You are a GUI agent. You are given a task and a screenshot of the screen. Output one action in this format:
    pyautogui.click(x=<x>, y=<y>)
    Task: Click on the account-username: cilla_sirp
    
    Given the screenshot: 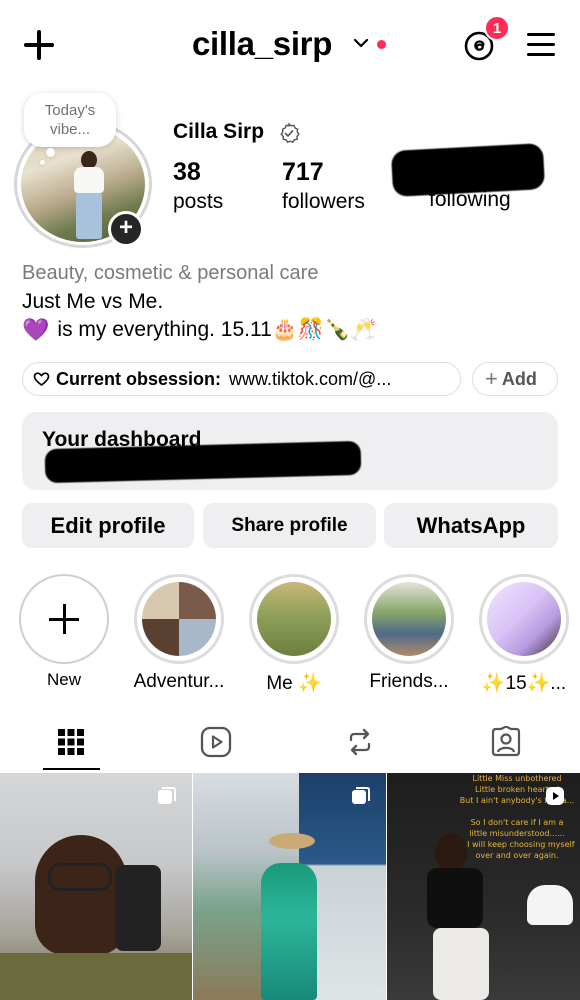 What is the action you would take?
    pyautogui.click(x=262, y=44)
    